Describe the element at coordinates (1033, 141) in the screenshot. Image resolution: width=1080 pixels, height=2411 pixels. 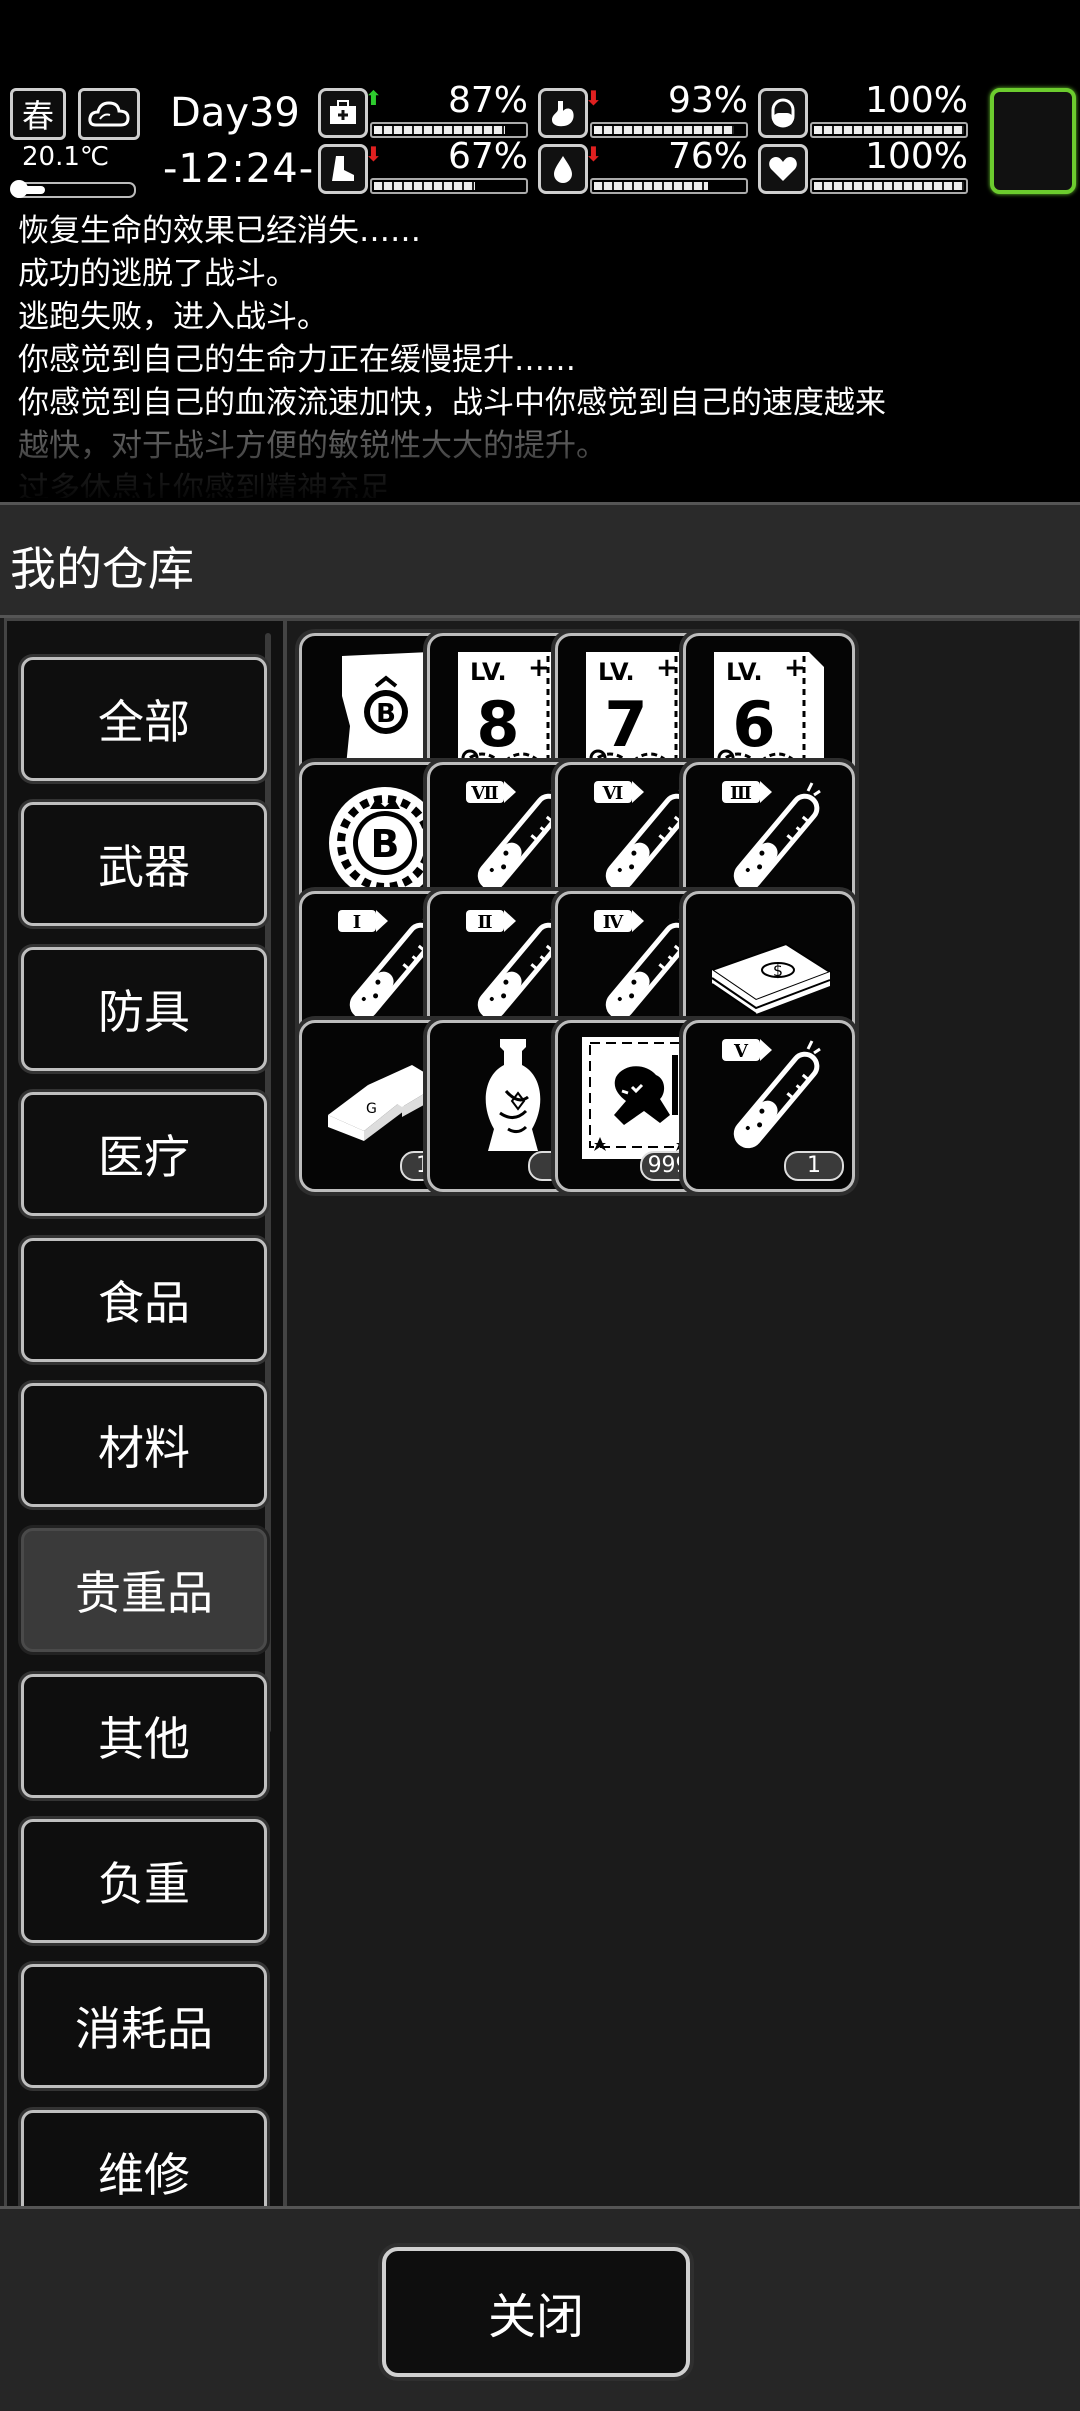
I see `equipped-slot` at that location.